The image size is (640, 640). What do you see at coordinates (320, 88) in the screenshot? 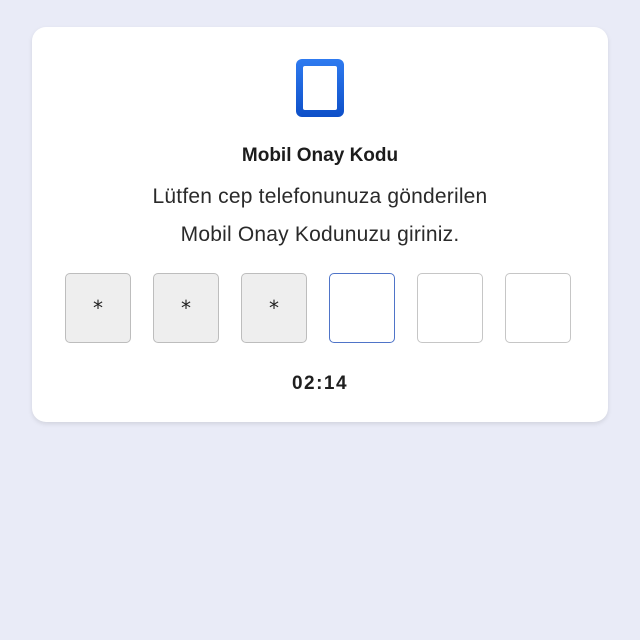
I see `mobile-phone-icon` at bounding box center [320, 88].